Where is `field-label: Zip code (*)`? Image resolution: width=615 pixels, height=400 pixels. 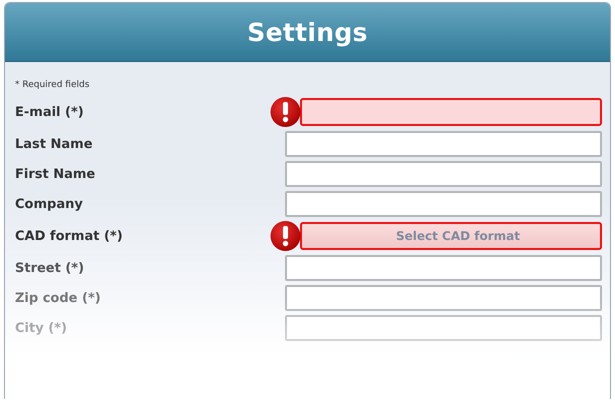 field-label: Zip code (*) is located at coordinates (58, 298).